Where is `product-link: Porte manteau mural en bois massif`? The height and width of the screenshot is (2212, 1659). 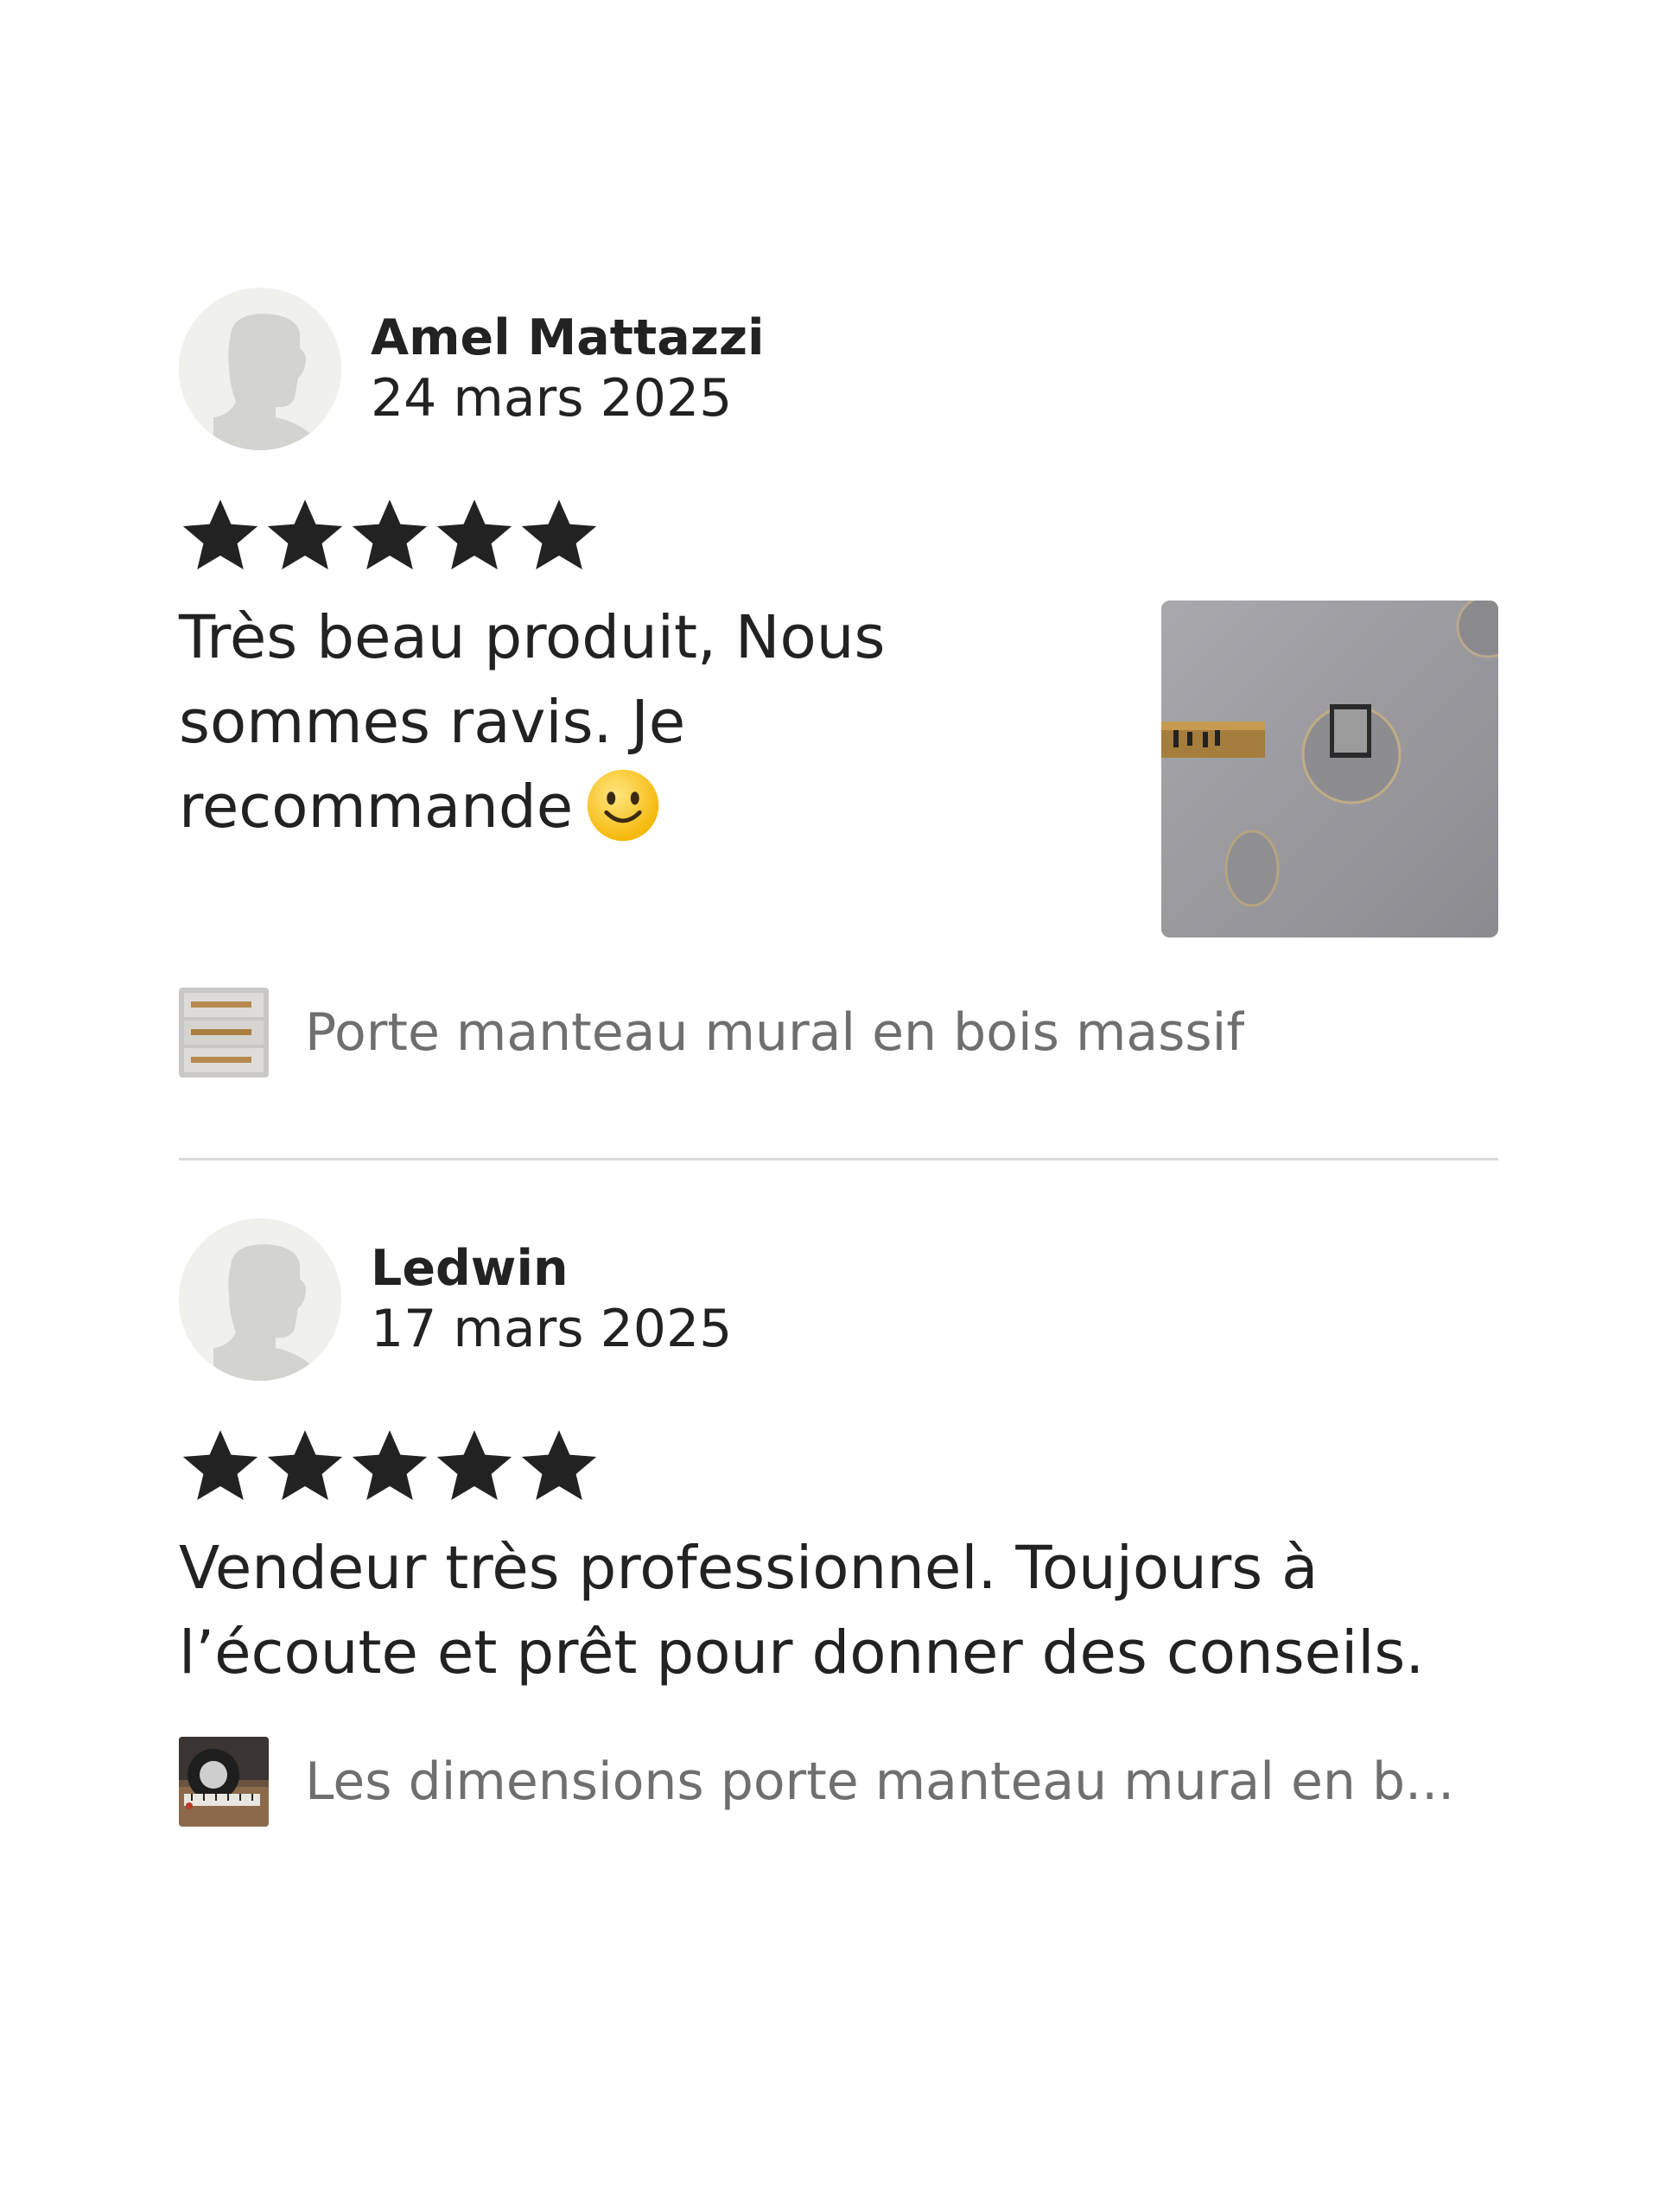
product-link: Porte manteau mural en bois massif is located at coordinates (838, 1032).